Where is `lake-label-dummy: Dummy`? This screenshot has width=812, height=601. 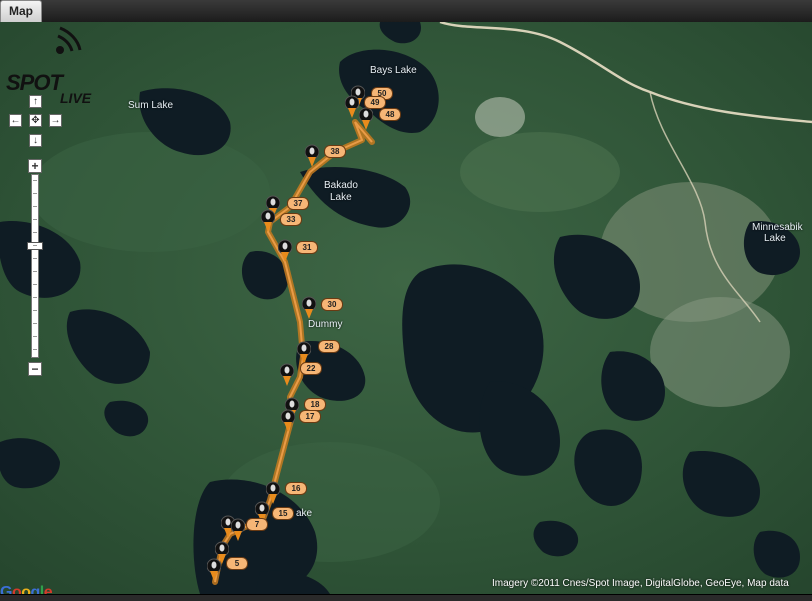 lake-label-dummy: Dummy is located at coordinates (325, 324).